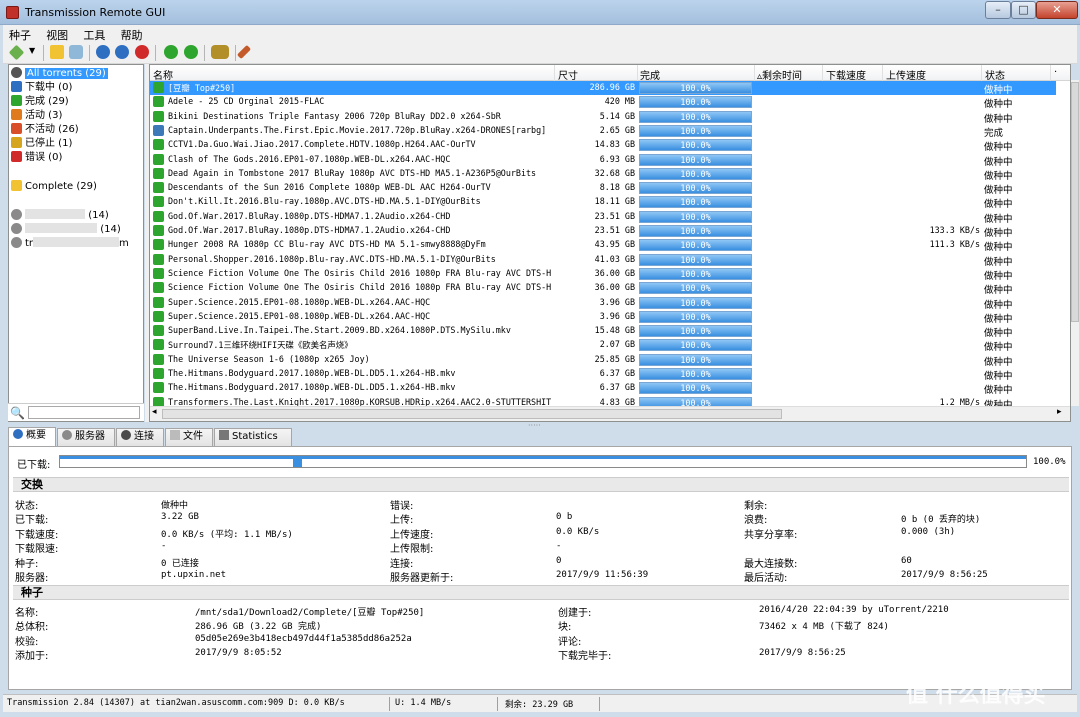 The height and width of the screenshot is (717, 1080). What do you see at coordinates (59, 74) in the screenshot?
I see `filter-all-torrents: All torrents (29)` at bounding box center [59, 74].